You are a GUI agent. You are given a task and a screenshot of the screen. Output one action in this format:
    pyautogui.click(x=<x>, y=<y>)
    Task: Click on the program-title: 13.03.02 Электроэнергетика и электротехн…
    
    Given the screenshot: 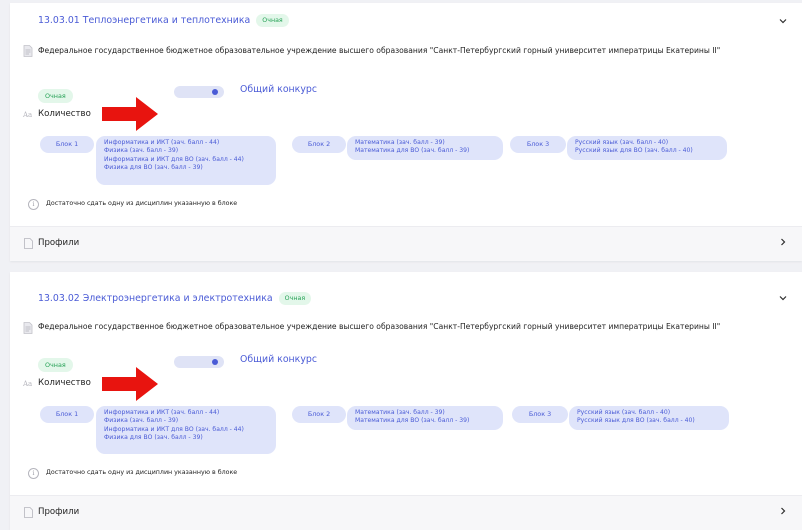 What is the action you would take?
    pyautogui.click(x=175, y=298)
    